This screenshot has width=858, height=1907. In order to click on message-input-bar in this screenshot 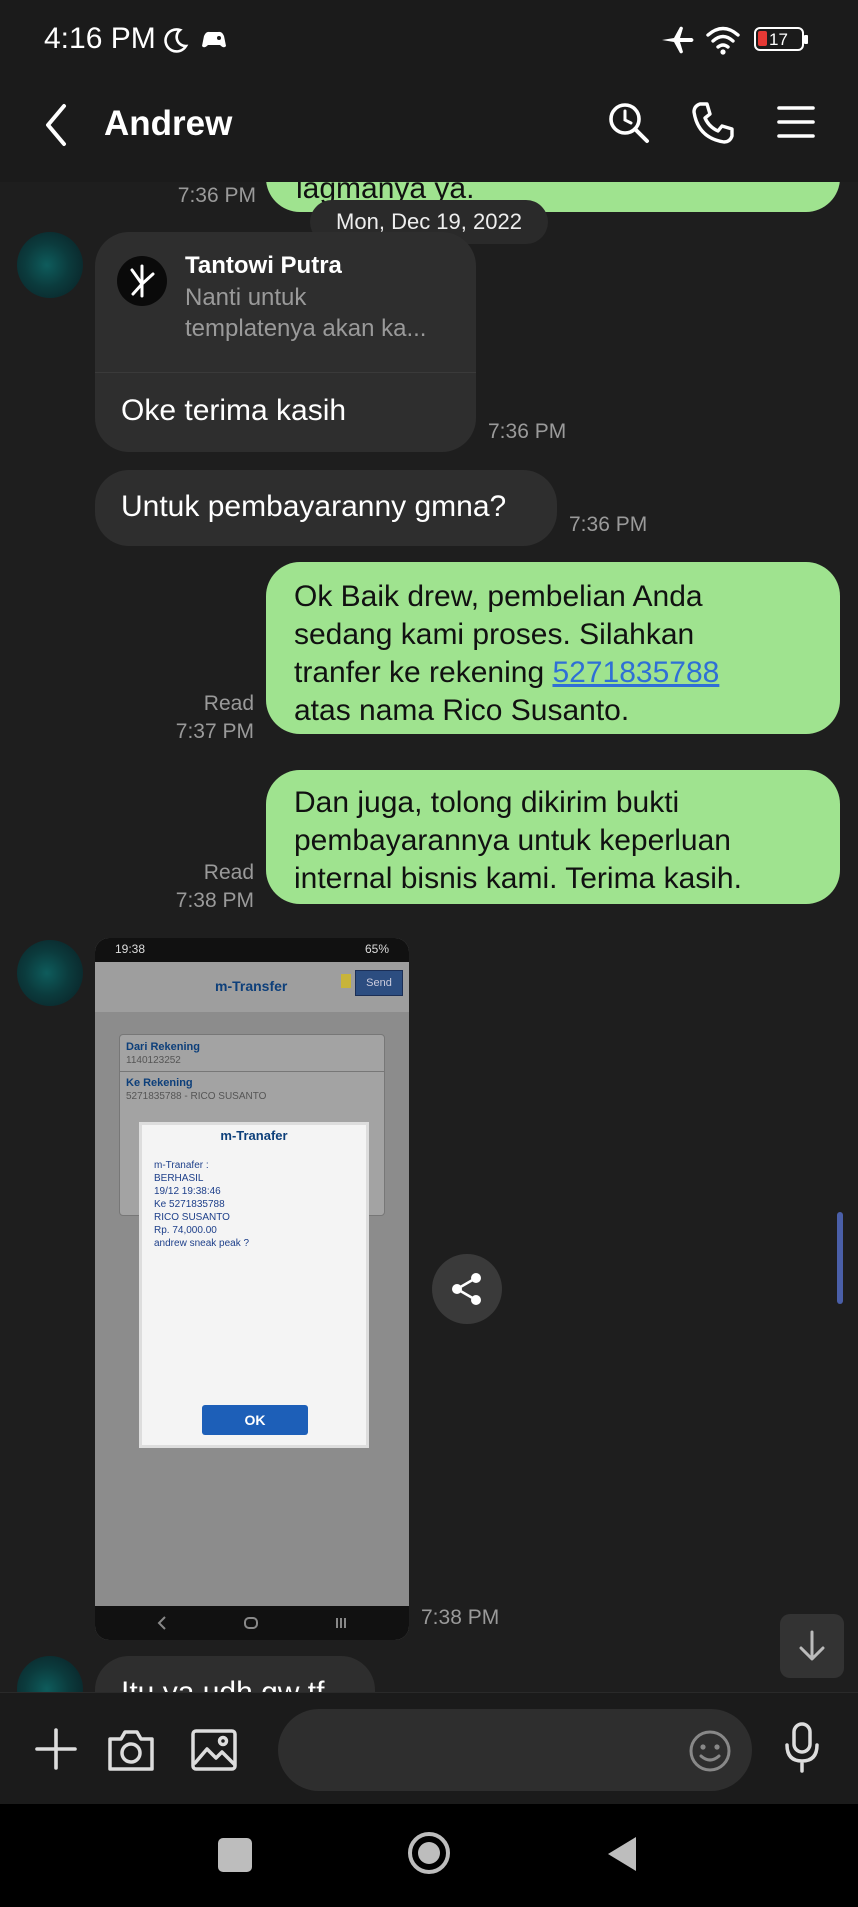, I will do `click(429, 1748)`.